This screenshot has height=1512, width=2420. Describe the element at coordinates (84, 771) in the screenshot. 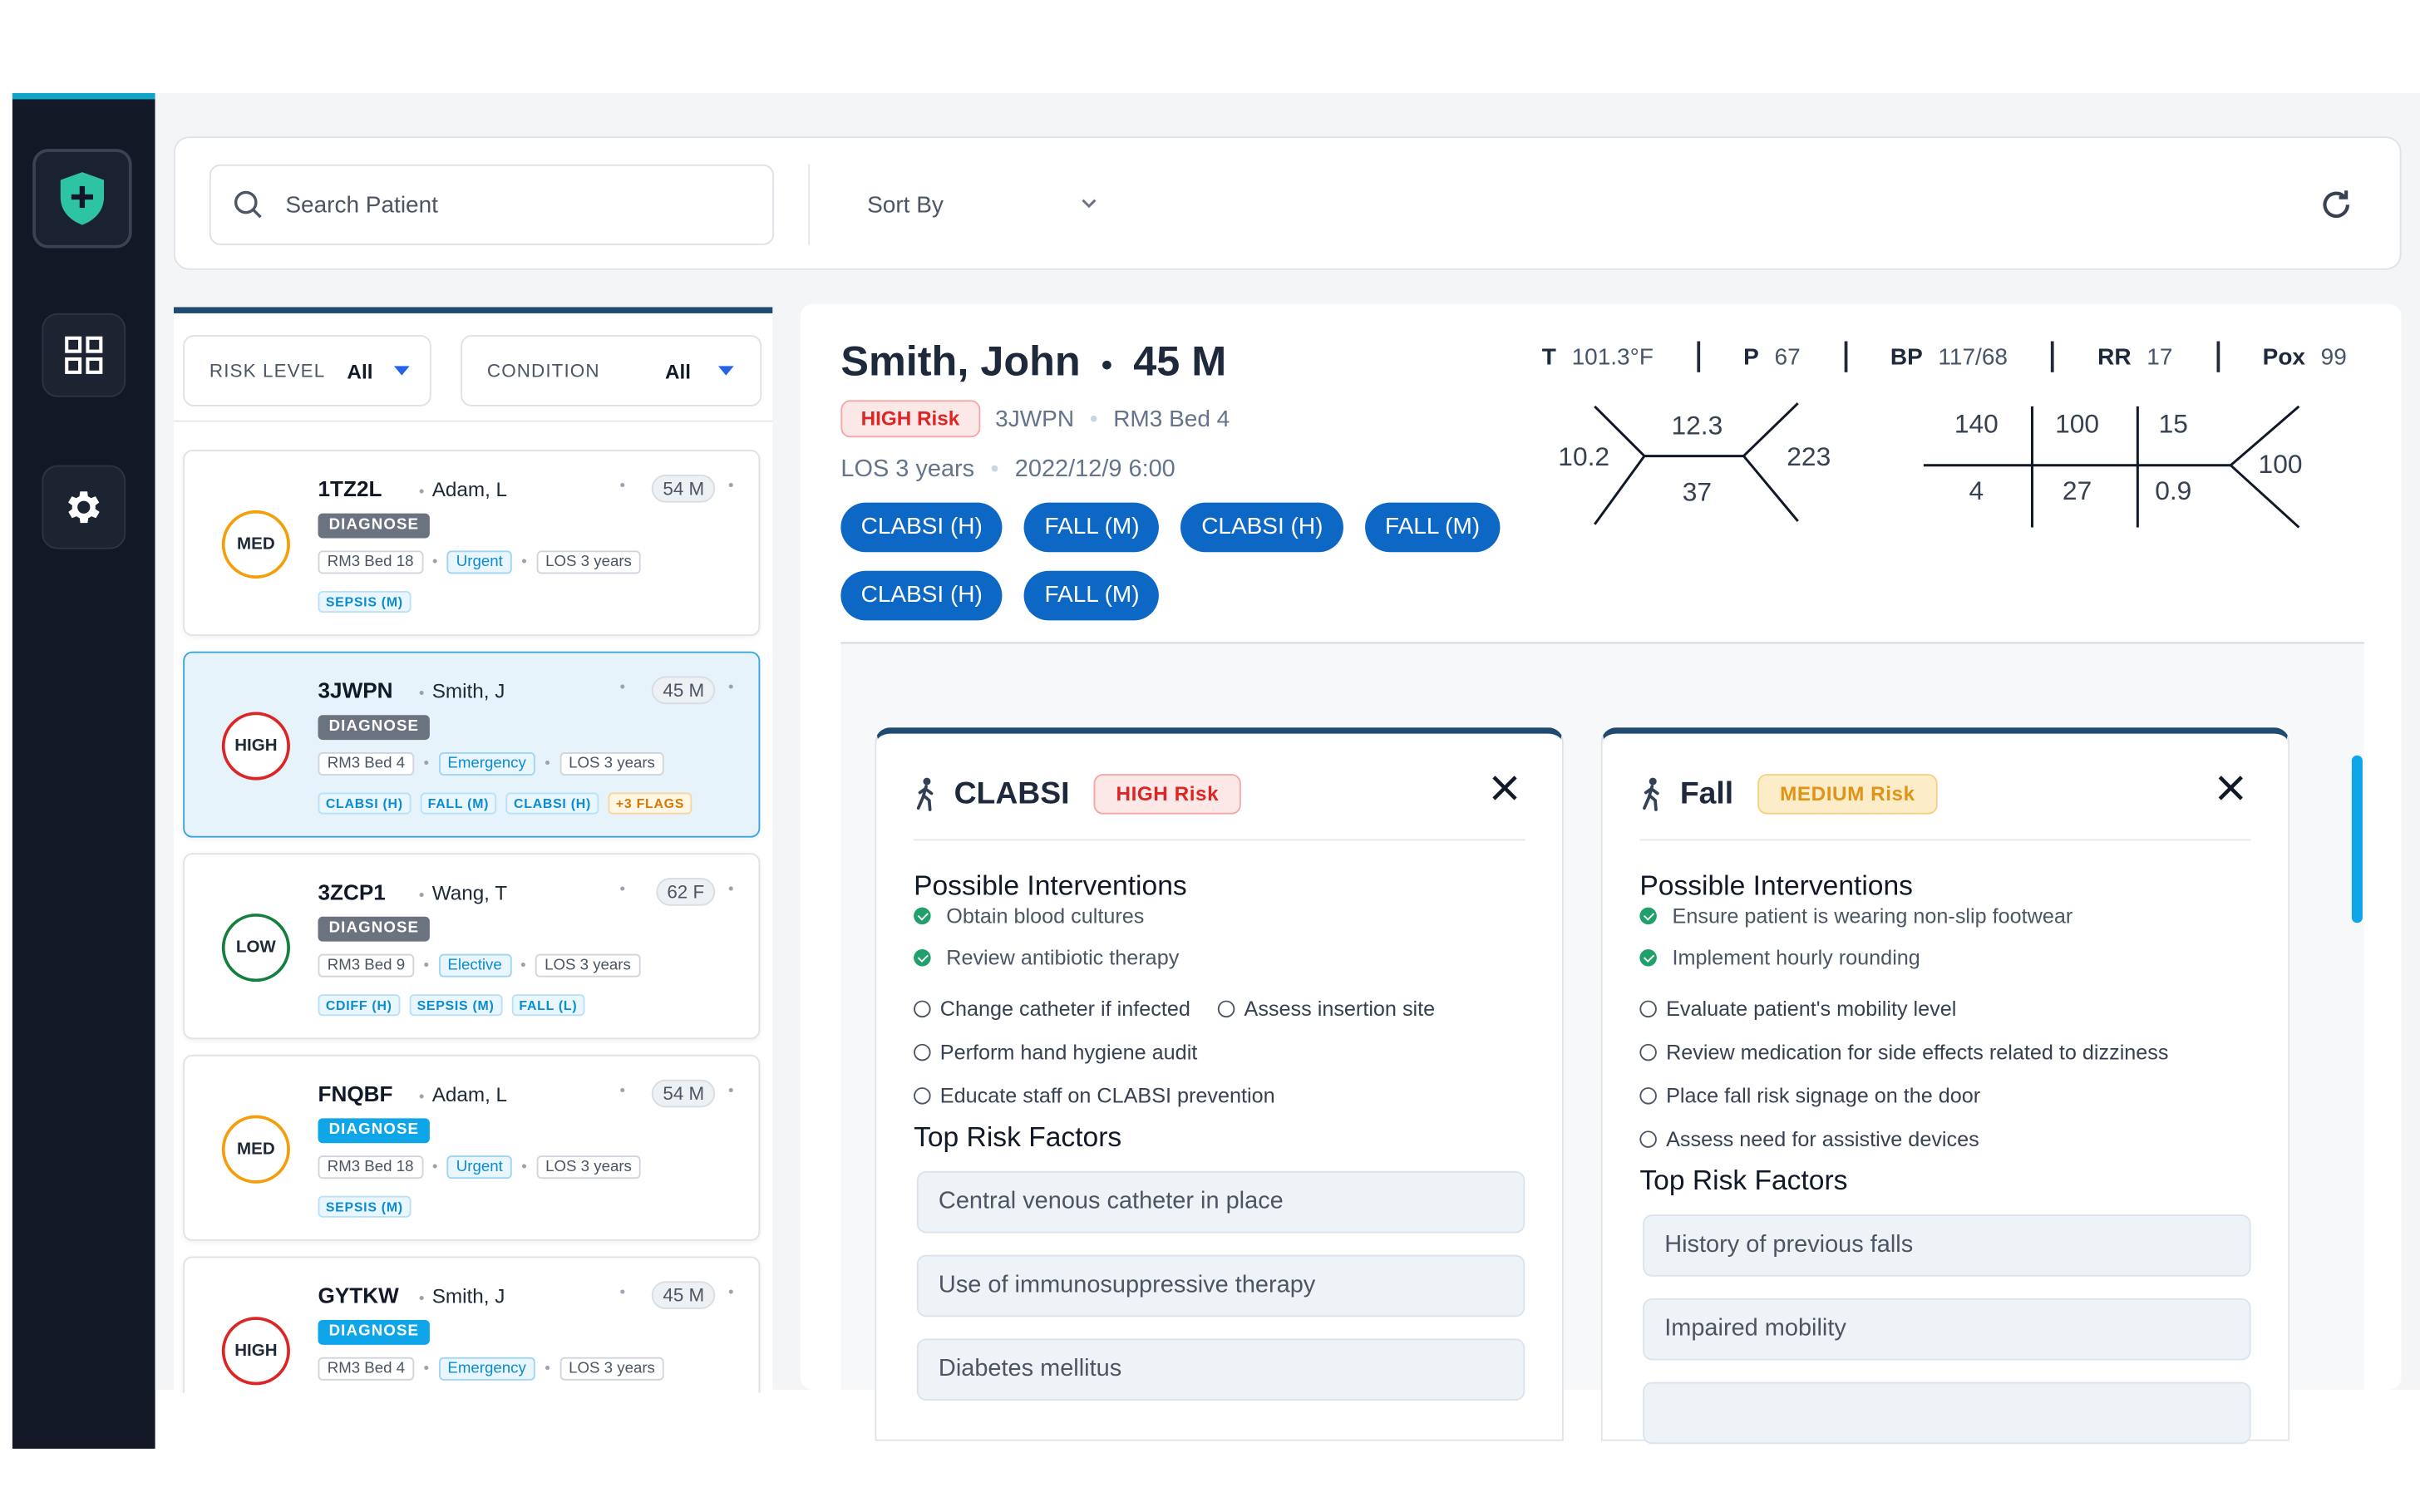

I see `sidebar` at that location.